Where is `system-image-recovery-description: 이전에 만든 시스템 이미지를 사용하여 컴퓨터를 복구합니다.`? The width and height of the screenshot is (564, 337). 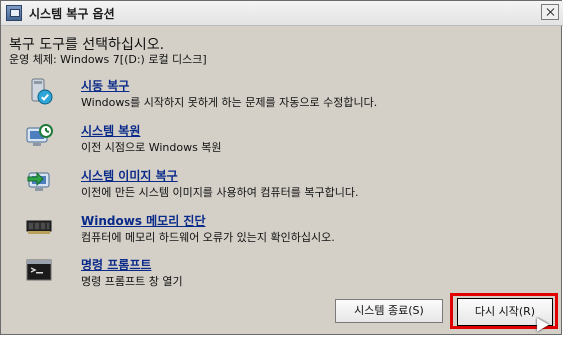 system-image-recovery-description: 이전에 만든 시스템 이미지를 사용하여 컴퓨터를 복구합니다. is located at coordinates (220, 192).